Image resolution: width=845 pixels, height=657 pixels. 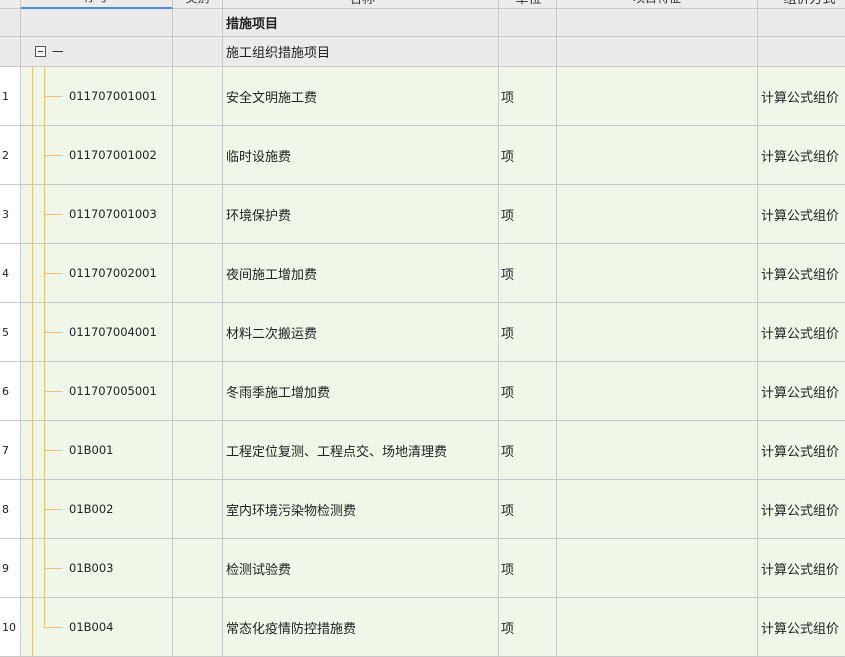 I want to click on item-name: 环境保护费, so click(x=361, y=214).